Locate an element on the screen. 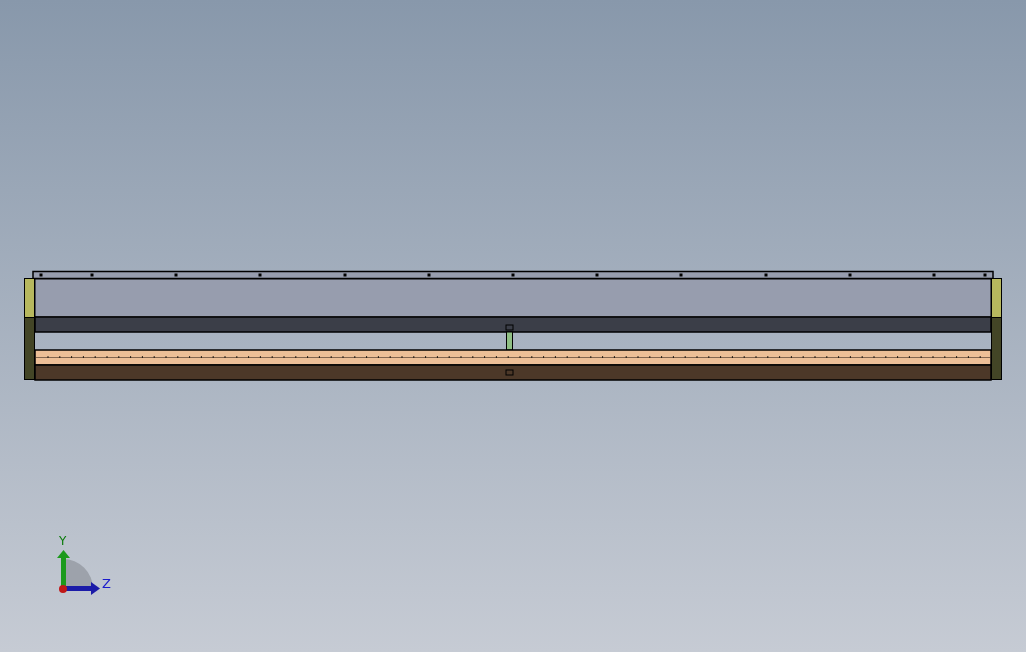 This screenshot has width=1026, height=652. y-axis-label: Y is located at coordinates (63, 541).